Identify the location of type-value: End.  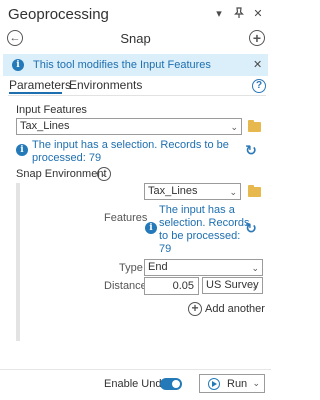
(158, 267).